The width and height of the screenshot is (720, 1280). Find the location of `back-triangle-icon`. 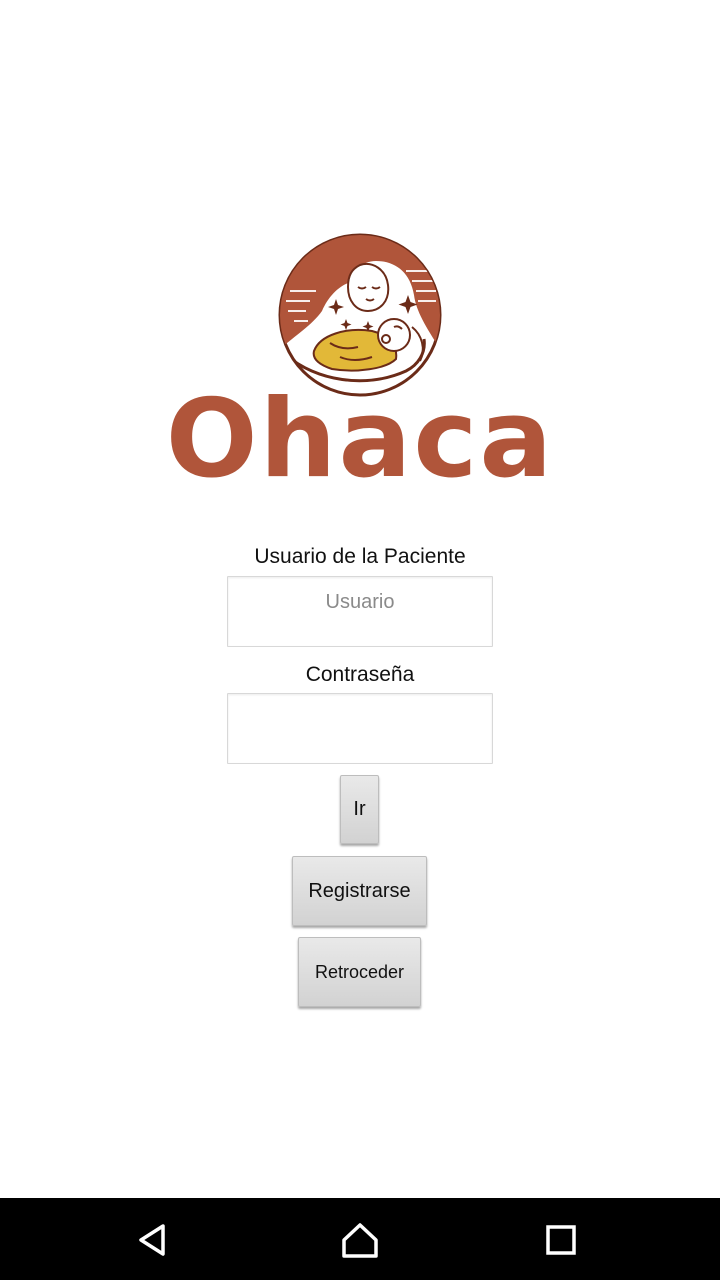

back-triangle-icon is located at coordinates (153, 1240).